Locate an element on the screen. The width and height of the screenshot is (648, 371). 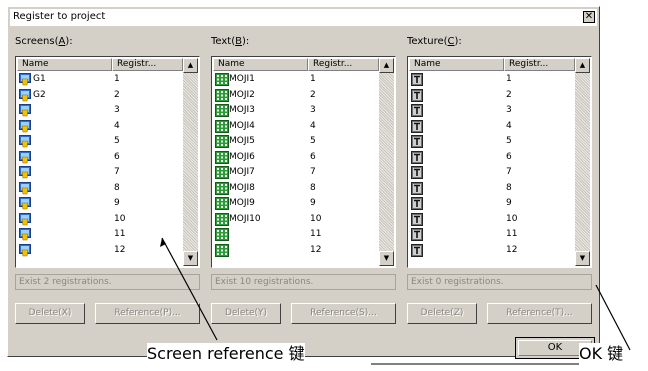
screen-reference-arrow is located at coordinates (189, 289).